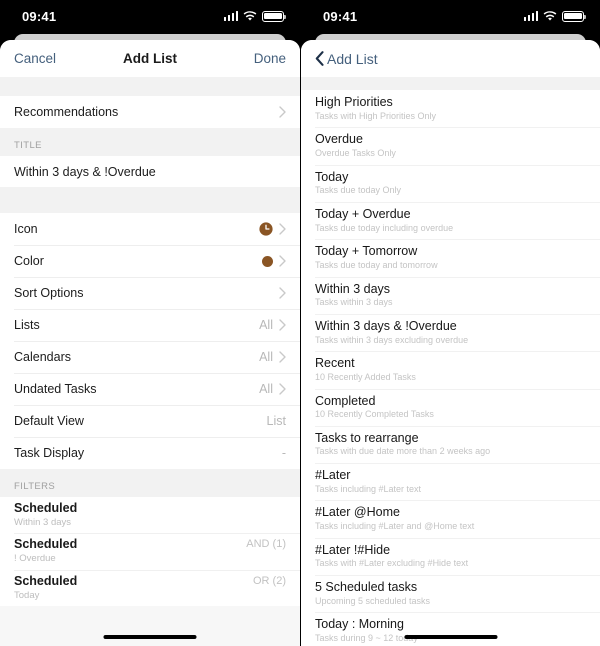  What do you see at coordinates (150, 421) in the screenshot?
I see `row-default-view: Default View List` at bounding box center [150, 421].